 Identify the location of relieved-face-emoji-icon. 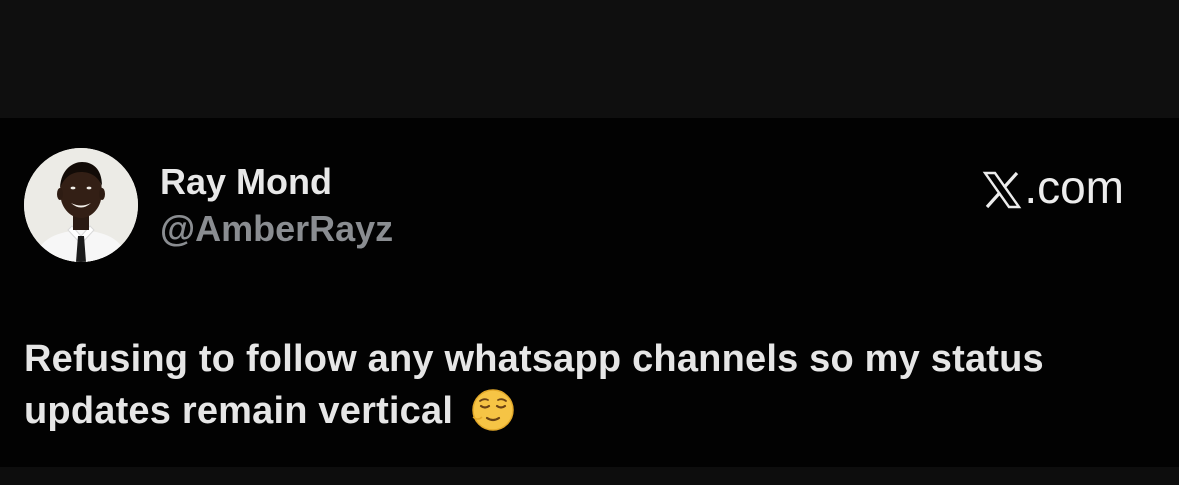
(493, 410).